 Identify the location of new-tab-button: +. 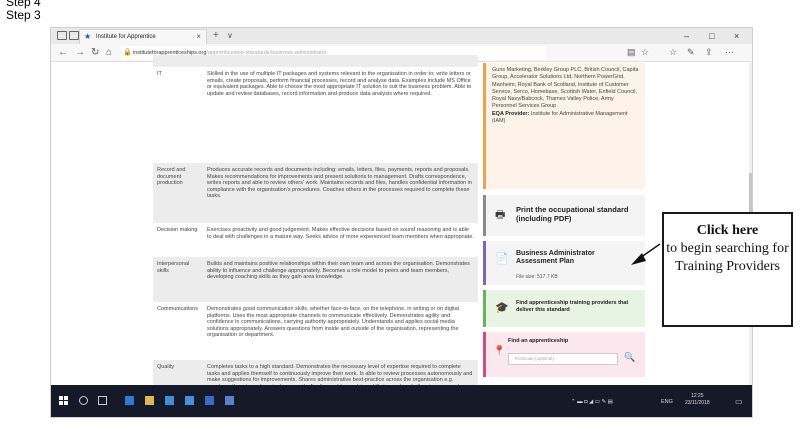
(216, 35).